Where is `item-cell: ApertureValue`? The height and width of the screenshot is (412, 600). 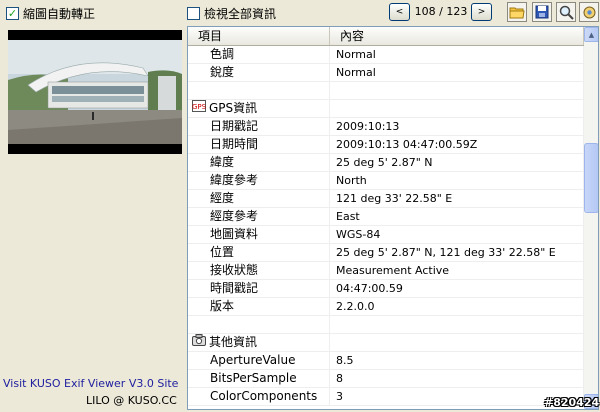
item-cell: ApertureValue is located at coordinates (259, 360).